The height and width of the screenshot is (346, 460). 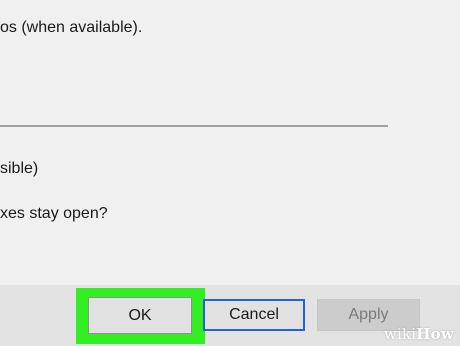 What do you see at coordinates (71, 27) in the screenshot?
I see `option-text-when-available: os (when available).` at bounding box center [71, 27].